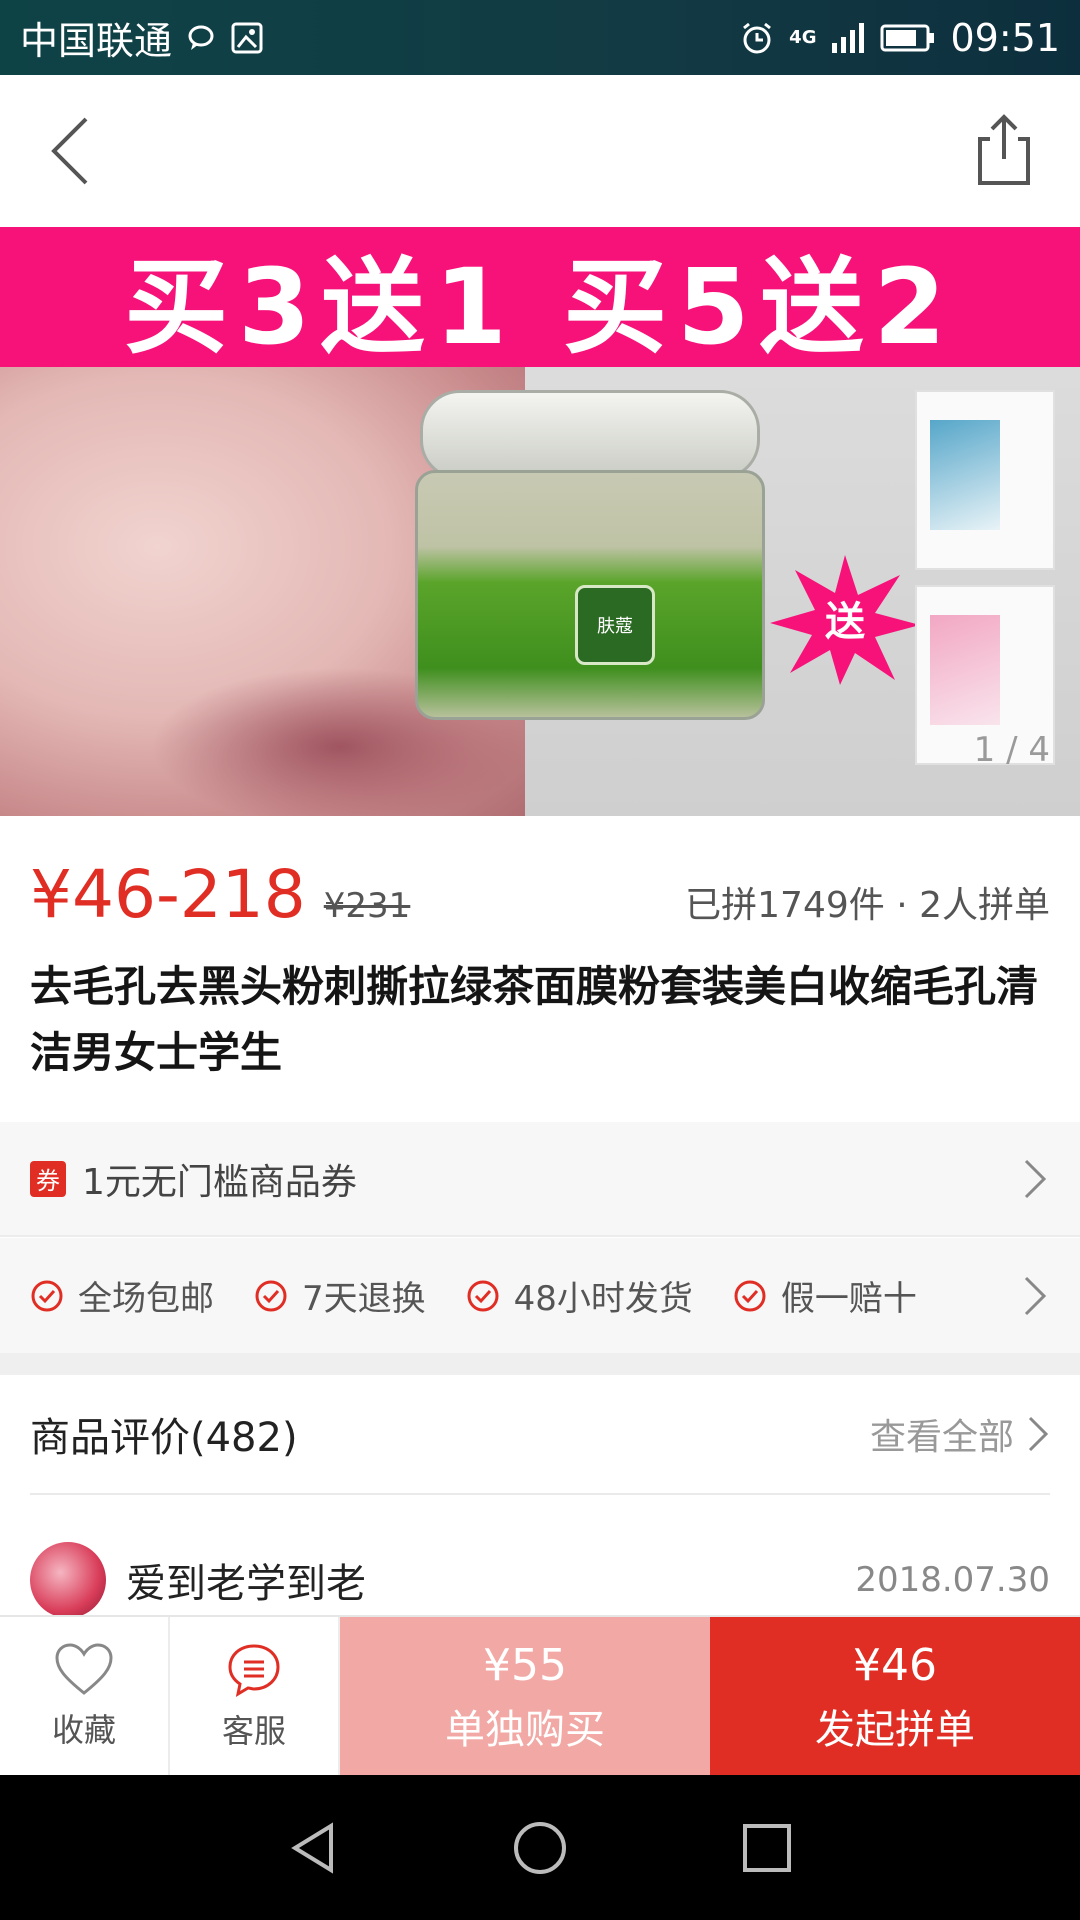 The width and height of the screenshot is (1080, 1920). What do you see at coordinates (848, 38) in the screenshot?
I see `signal-icon` at bounding box center [848, 38].